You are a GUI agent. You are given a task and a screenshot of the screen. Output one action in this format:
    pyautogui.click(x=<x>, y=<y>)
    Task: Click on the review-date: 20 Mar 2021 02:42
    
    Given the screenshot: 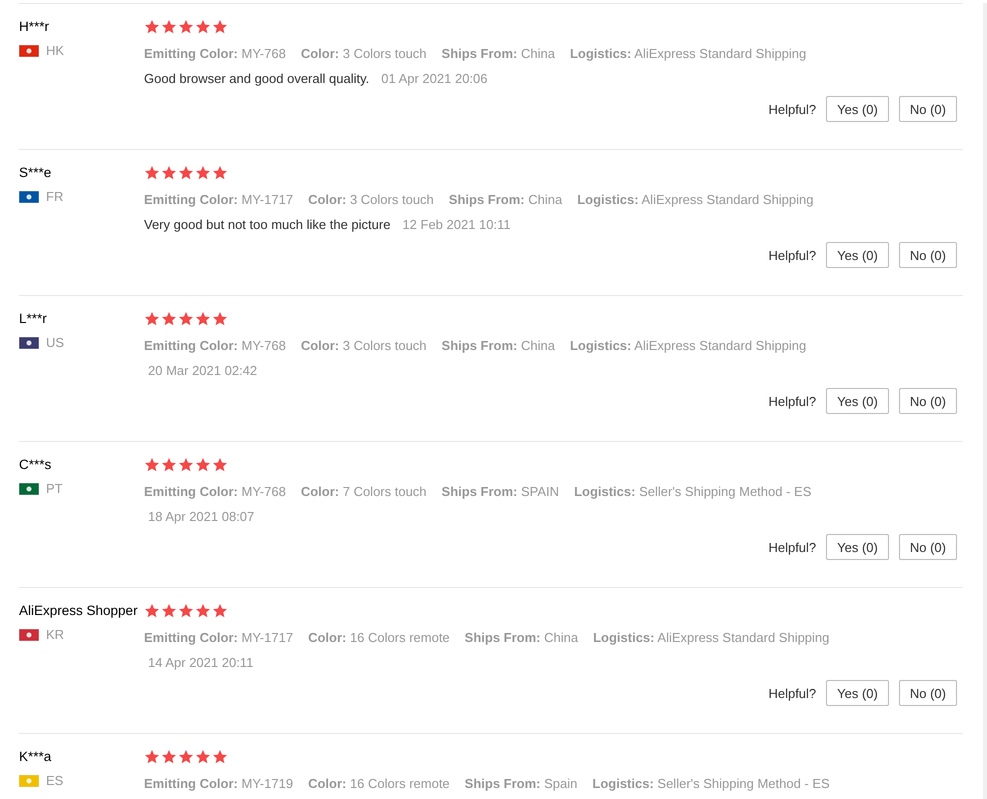 What is the action you would take?
    pyautogui.click(x=203, y=370)
    